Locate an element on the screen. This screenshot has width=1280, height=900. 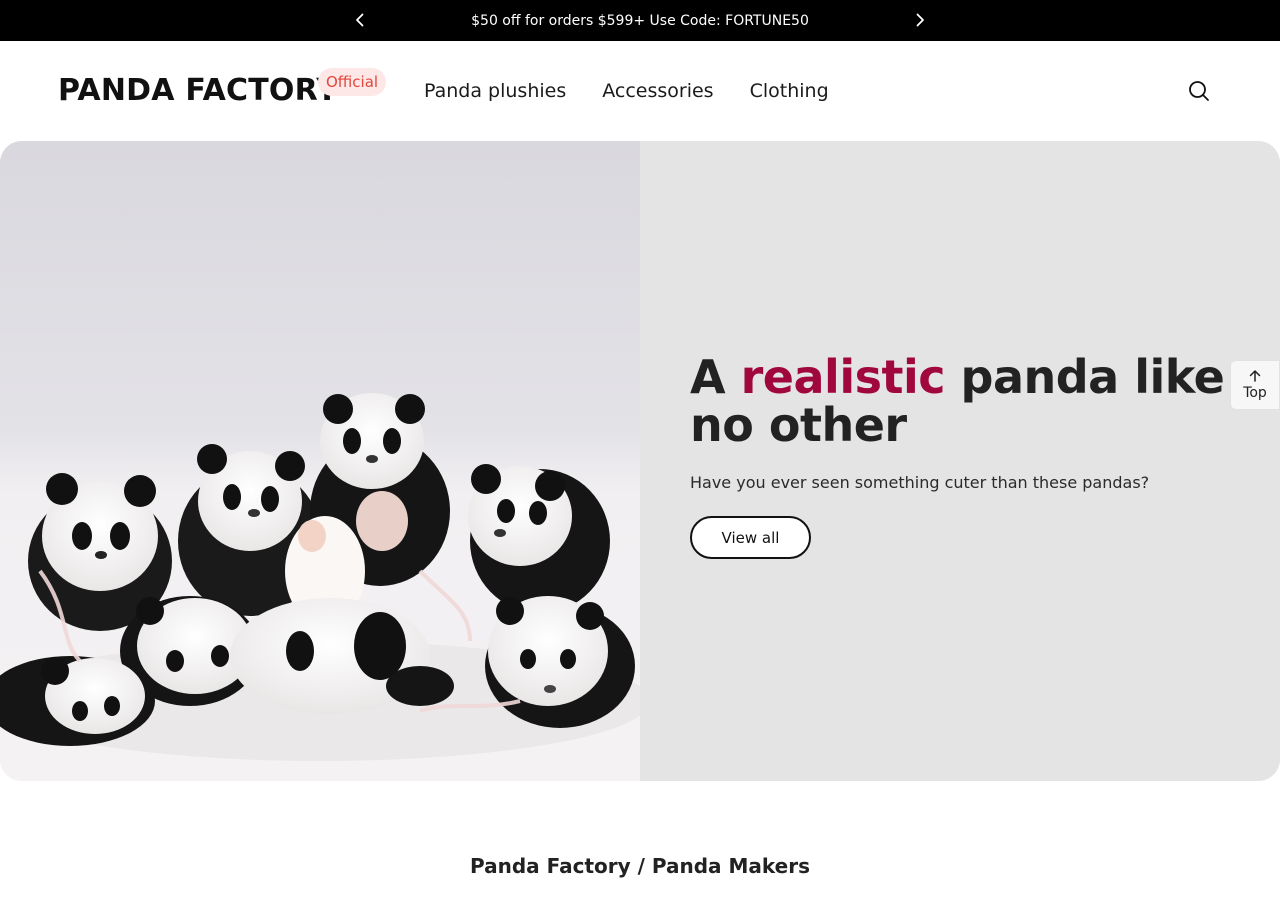
main-nav: Panda plushies Accessories Clothing is located at coordinates (626, 91).